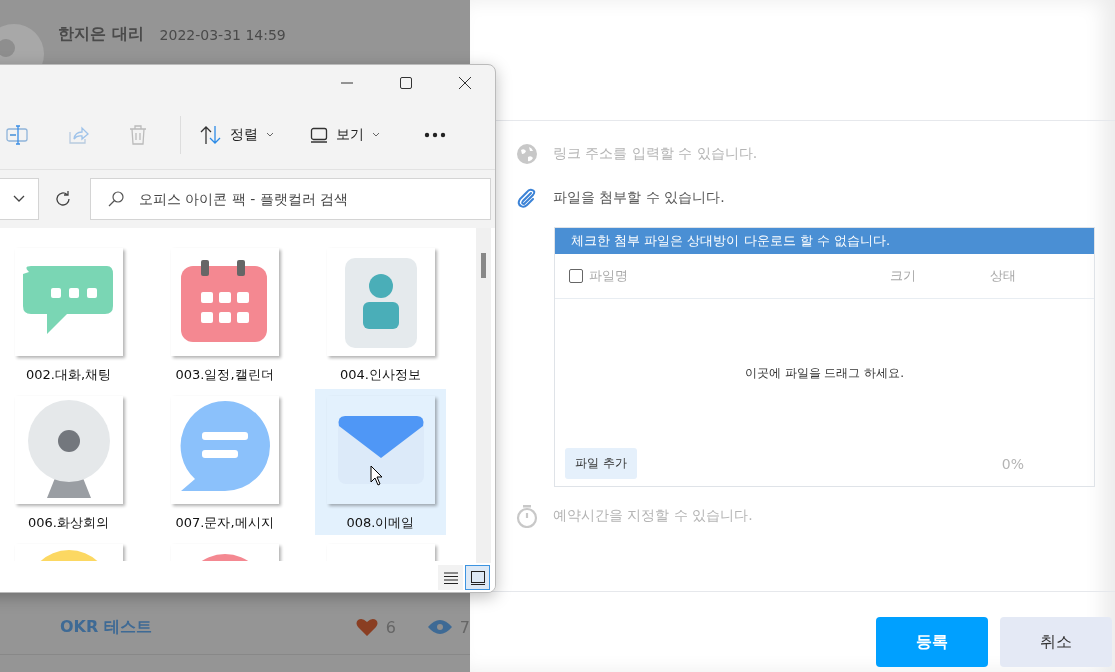 Image resolution: width=1115 pixels, height=672 pixels. What do you see at coordinates (435, 135) in the screenshot?
I see `more-icon` at bounding box center [435, 135].